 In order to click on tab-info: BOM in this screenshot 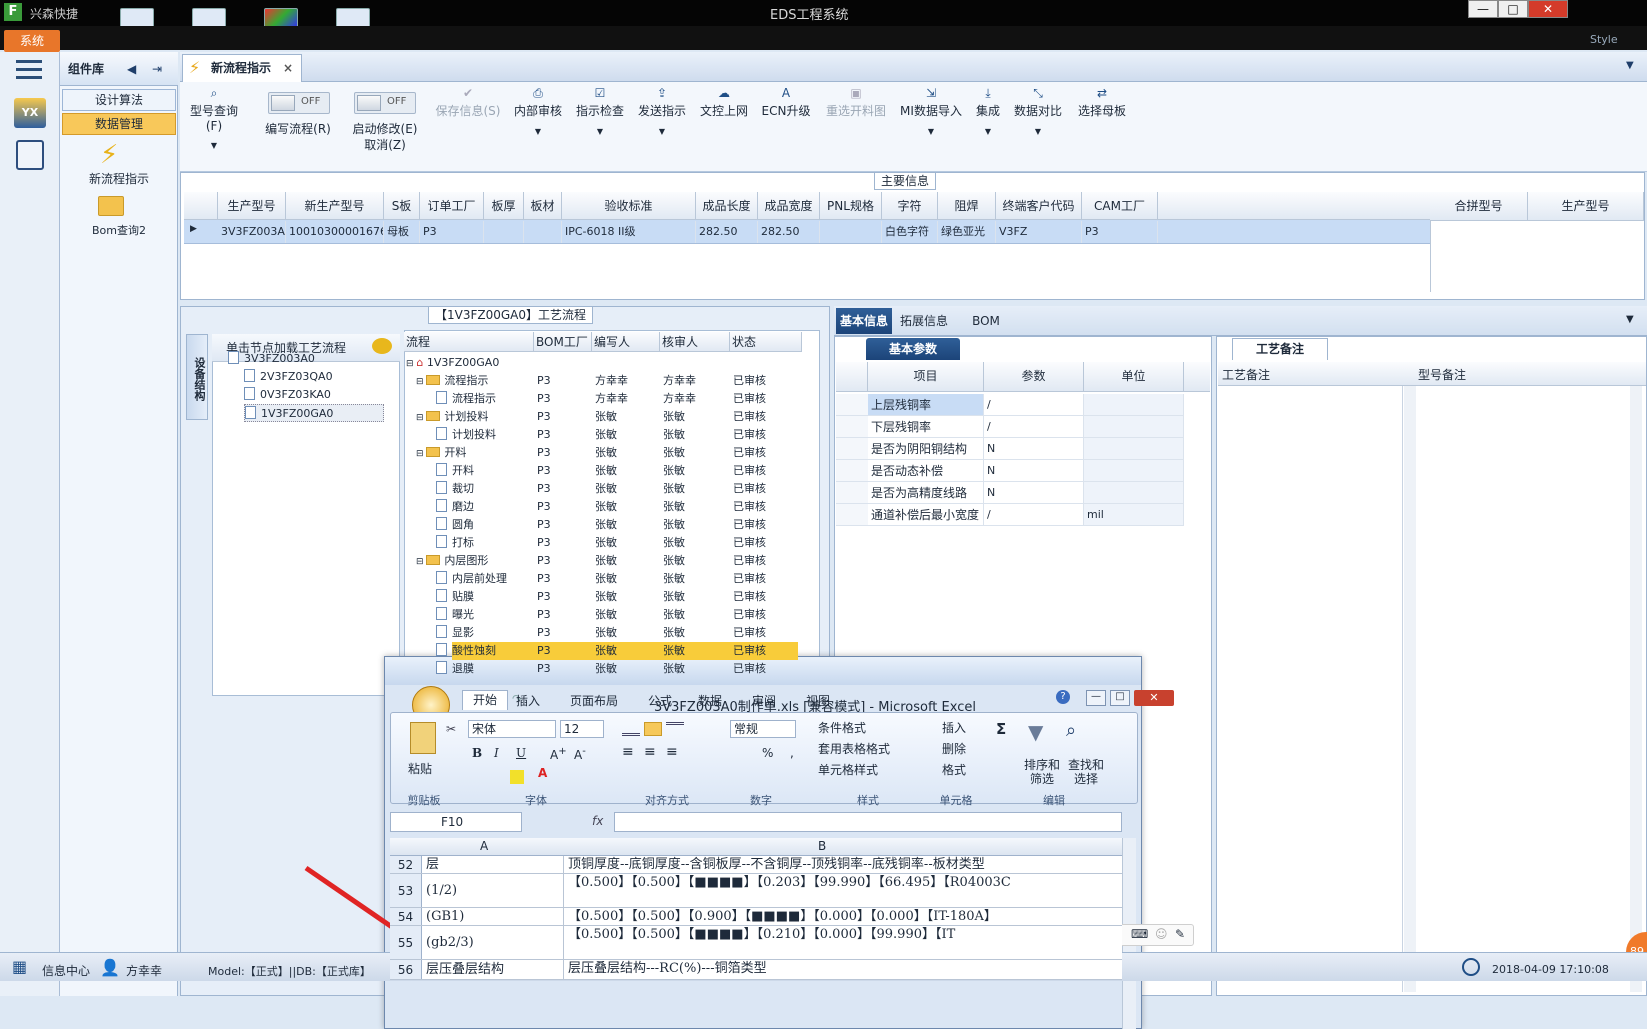, I will do `click(986, 321)`.